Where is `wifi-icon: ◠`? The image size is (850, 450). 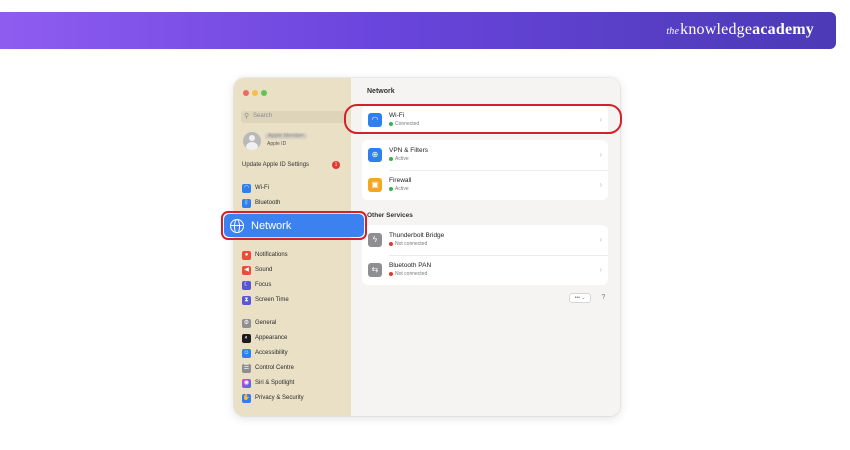 wifi-icon: ◠ is located at coordinates (246, 188).